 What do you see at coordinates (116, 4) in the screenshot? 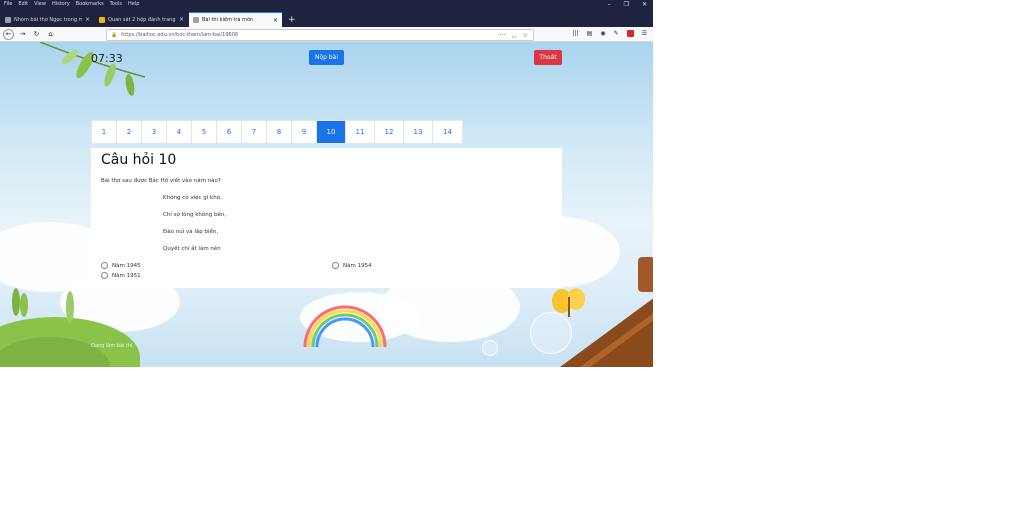
I see `menu-tools: Tools` at bounding box center [116, 4].